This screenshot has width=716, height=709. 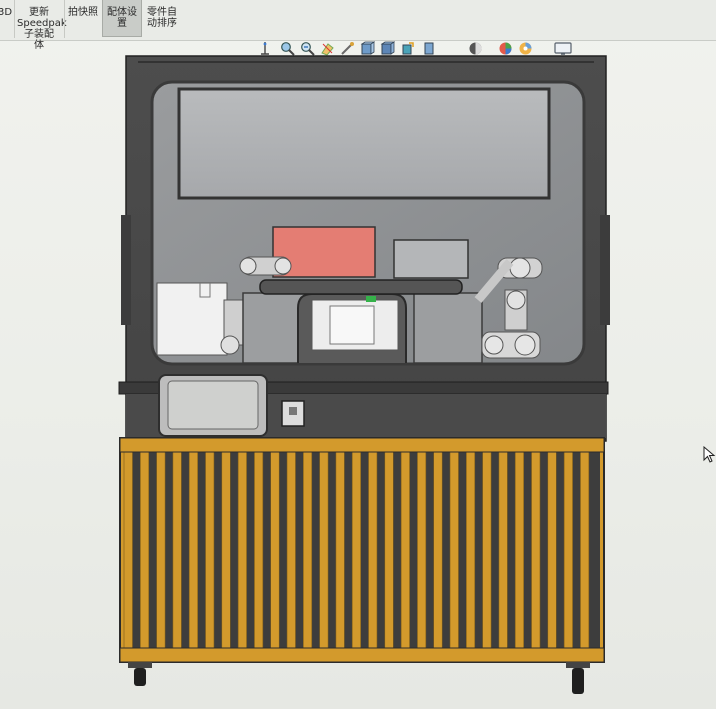 What do you see at coordinates (213, 405) in the screenshot?
I see `hmi-touch-screen` at bounding box center [213, 405].